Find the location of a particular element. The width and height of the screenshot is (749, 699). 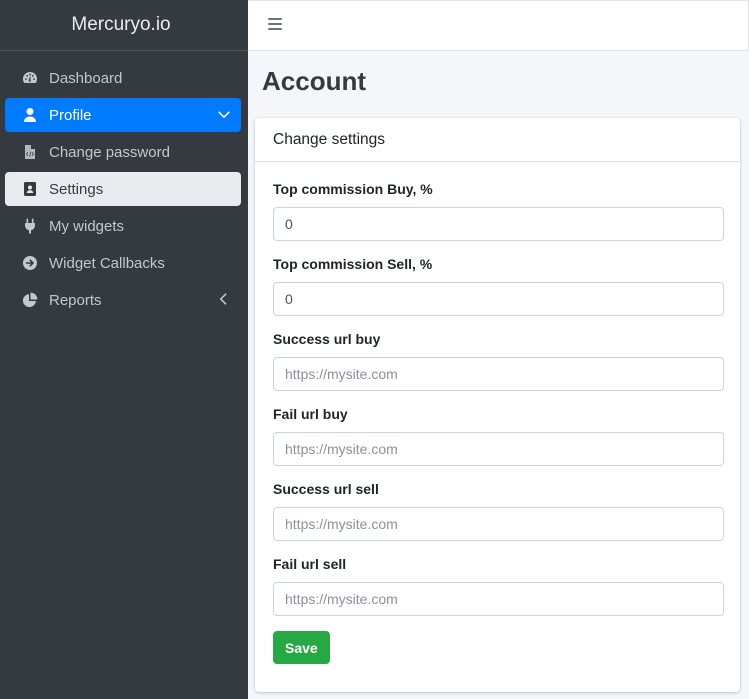

form-group-success-url-sell: Success url sell is located at coordinates (498, 511).